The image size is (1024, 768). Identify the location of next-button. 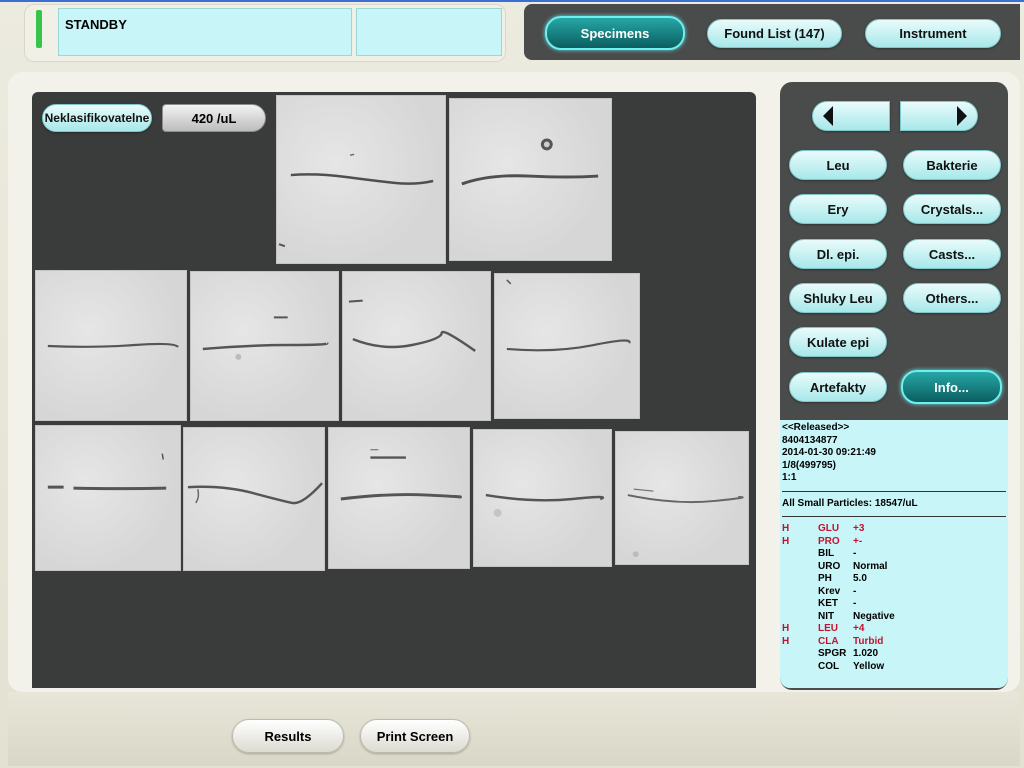
(939, 116).